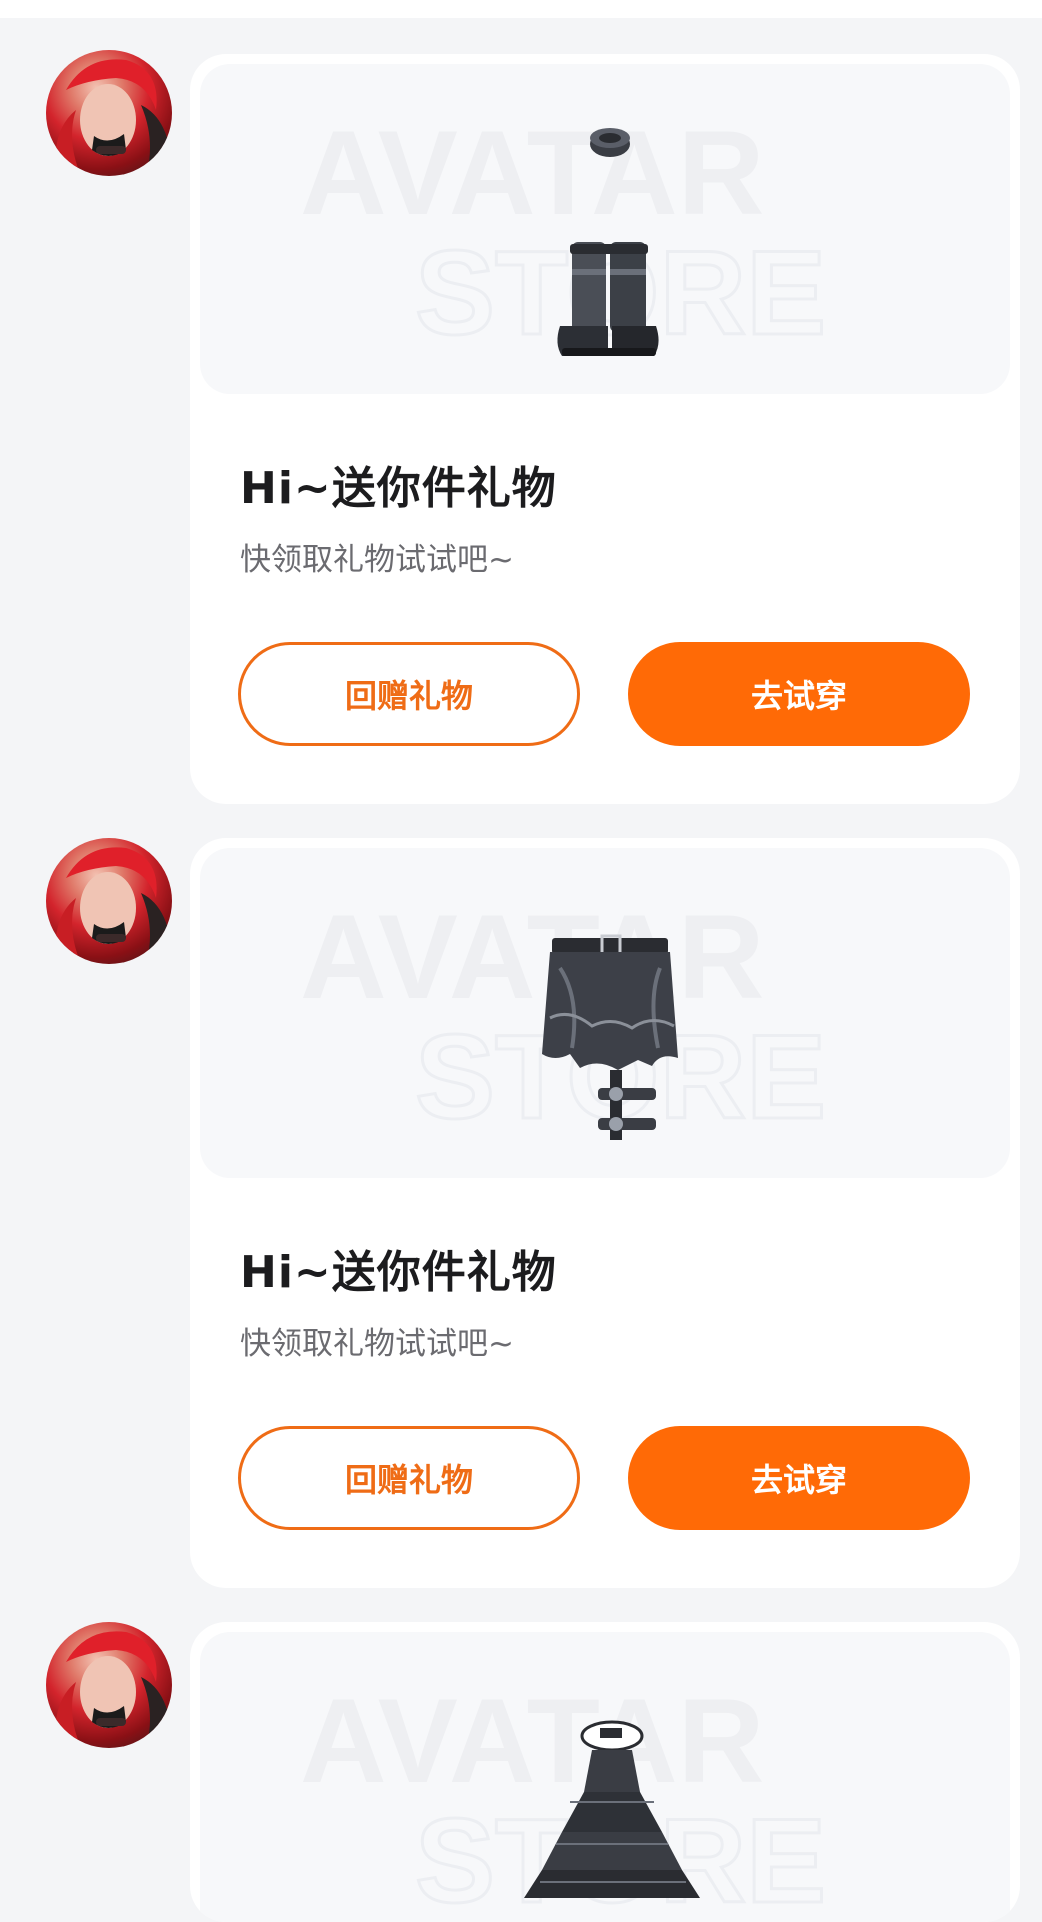 The image size is (1042, 1922). I want to click on gift-card: AVATAR STORE, so click(605, 1772).